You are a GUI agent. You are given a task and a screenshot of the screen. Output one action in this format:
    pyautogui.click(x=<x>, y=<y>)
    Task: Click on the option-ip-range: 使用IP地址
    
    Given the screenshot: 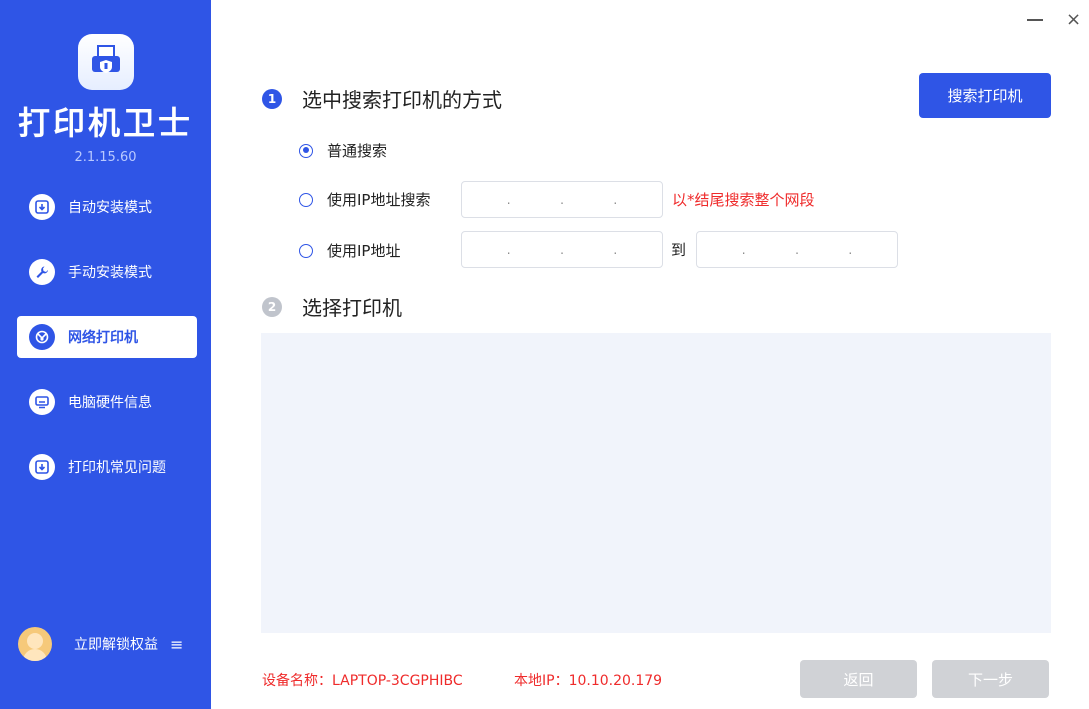 What is the action you would take?
    pyautogui.click(x=349, y=250)
    